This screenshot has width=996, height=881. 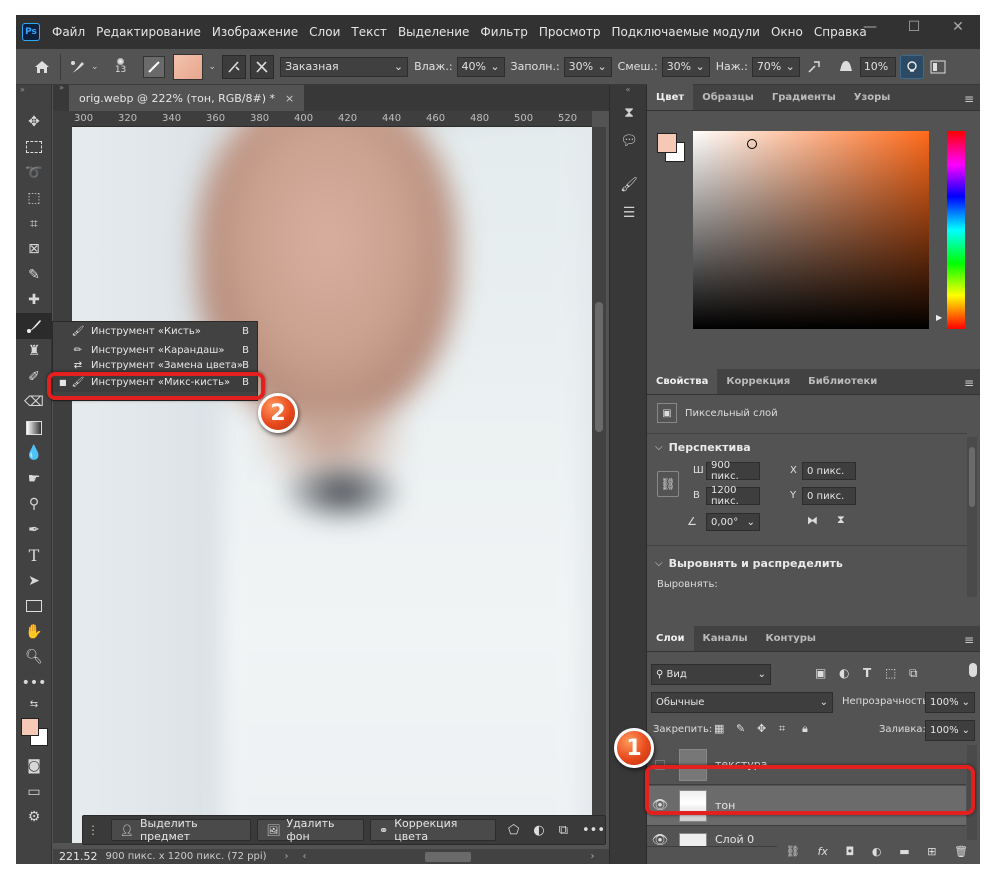 What do you see at coordinates (877, 66) in the screenshot?
I see `angle-input: 10%` at bounding box center [877, 66].